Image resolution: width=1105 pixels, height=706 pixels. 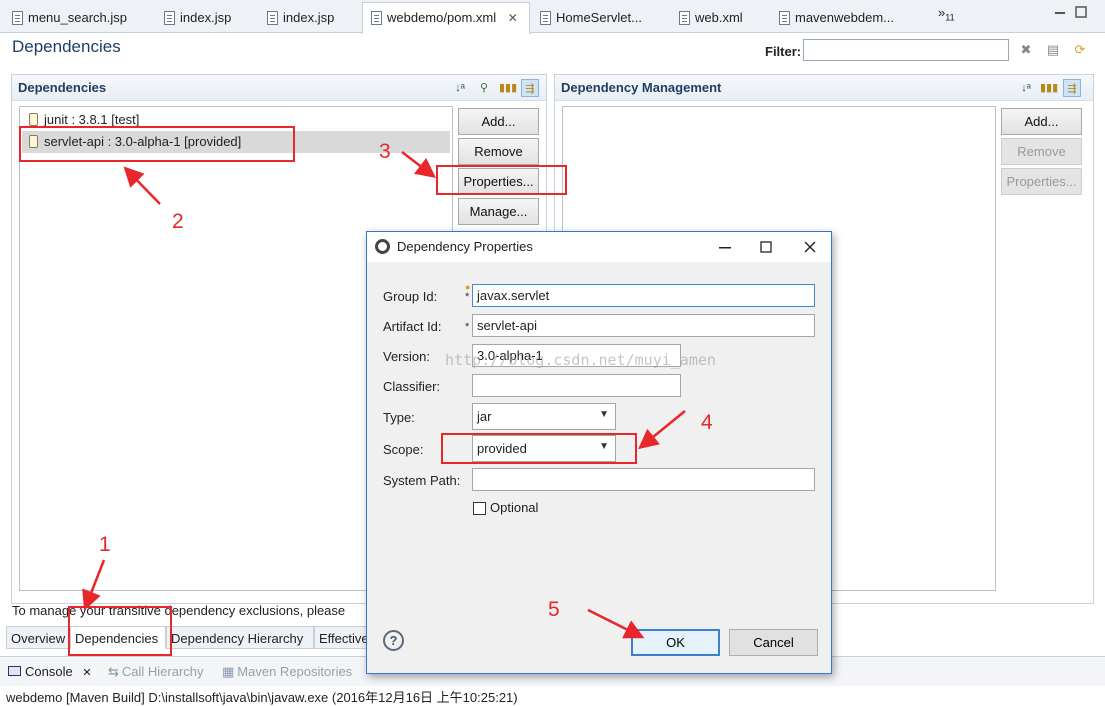 I want to click on tab-maven-repositories: ▦ Maven Repositories, so click(x=287, y=672).